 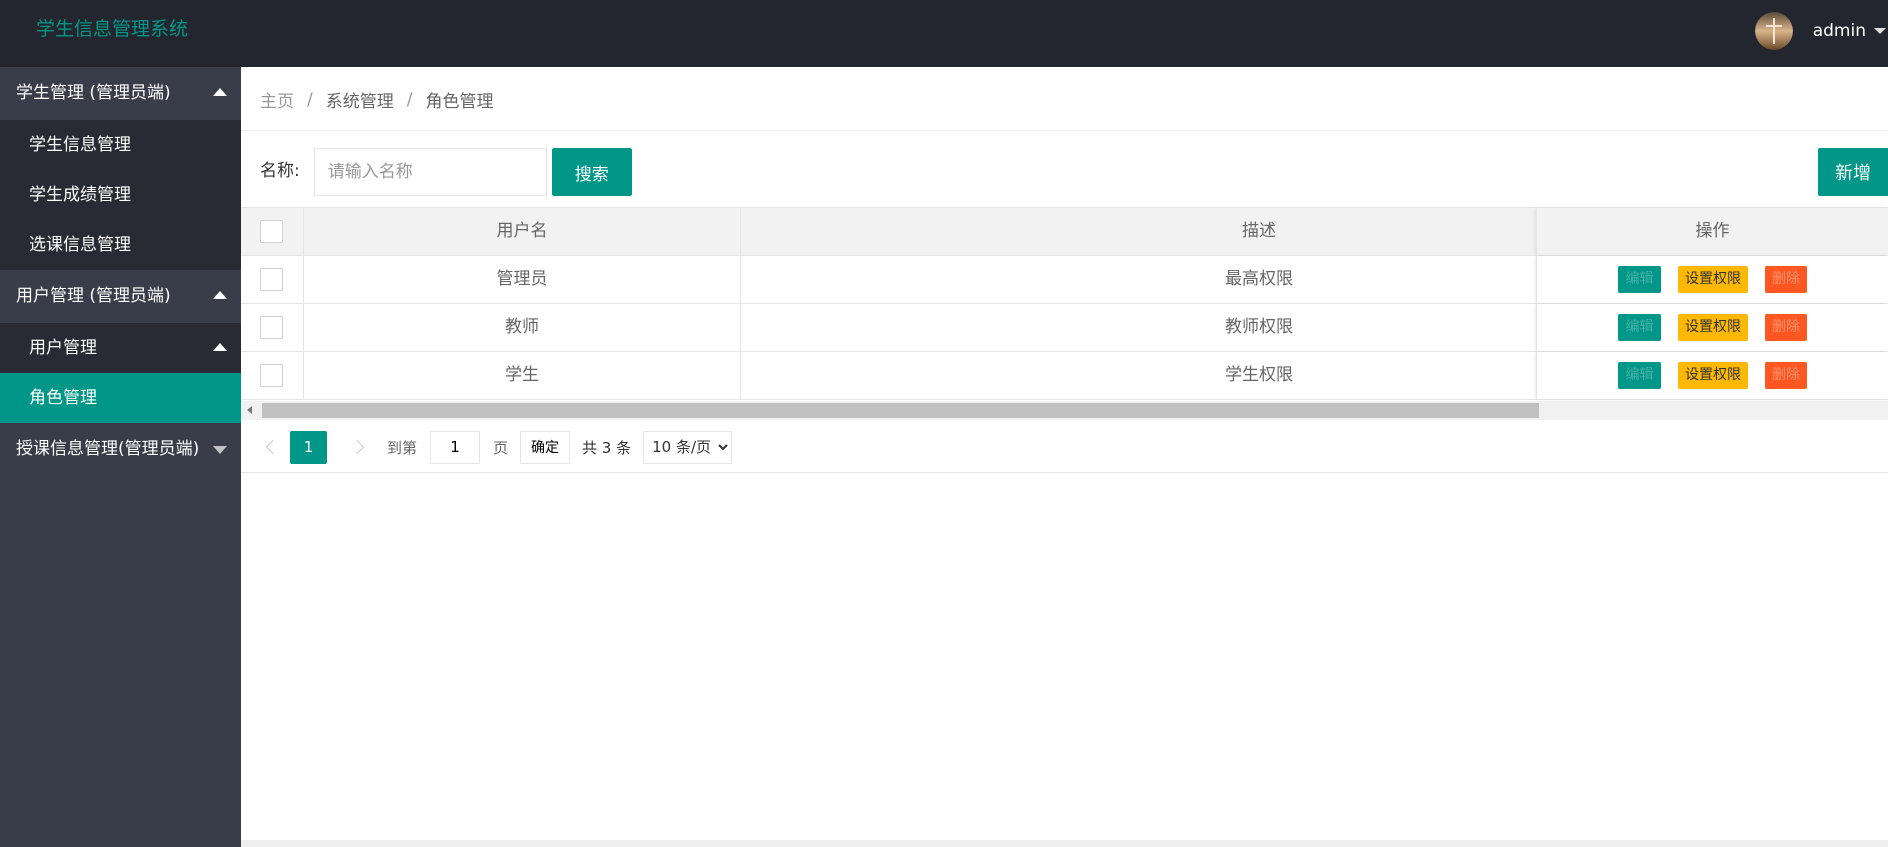 What do you see at coordinates (1064, 280) in the screenshot?
I see `table-row: 管理员 最高权限 编辑 设置权限 删除` at bounding box center [1064, 280].